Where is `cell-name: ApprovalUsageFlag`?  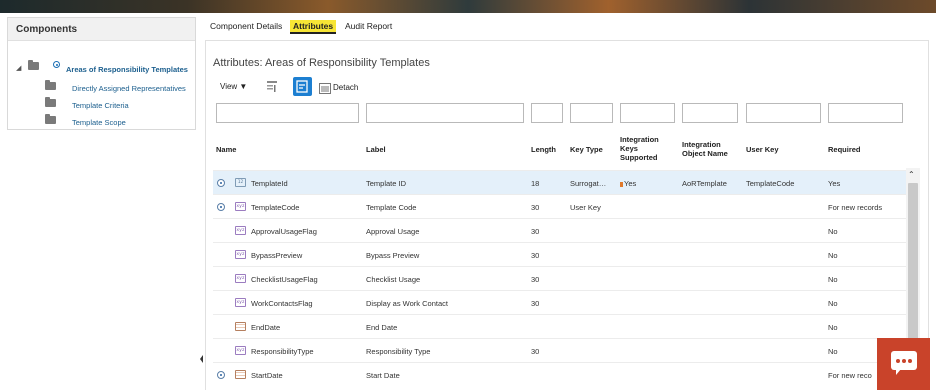
cell-name: ApprovalUsageFlag is located at coordinates (284, 231).